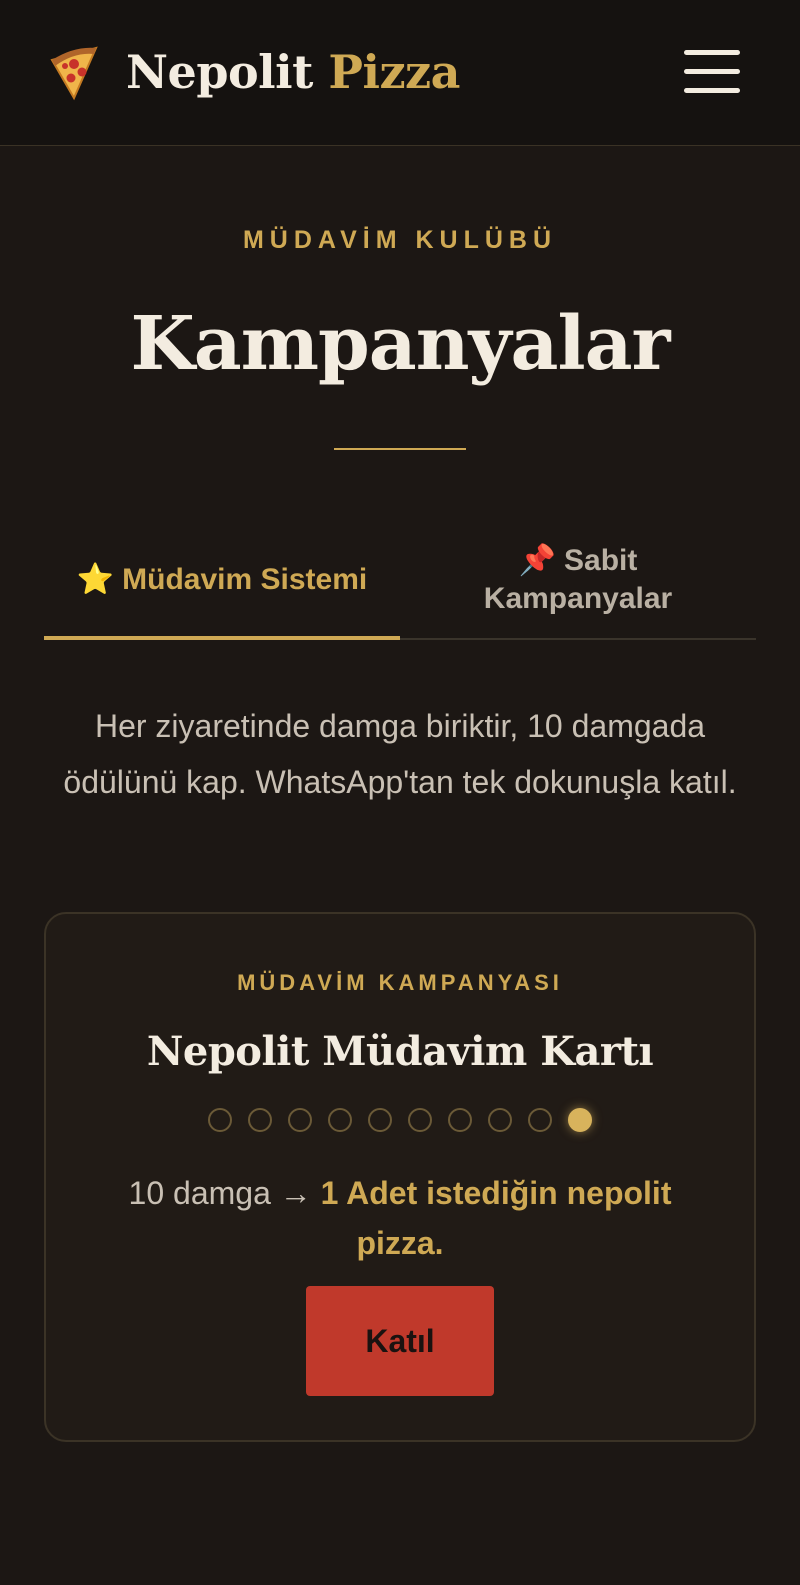 This screenshot has height=1585, width=800. What do you see at coordinates (400, 240) in the screenshot?
I see `section-eyebrow: MÜDAVİM KULÜBÜ` at bounding box center [400, 240].